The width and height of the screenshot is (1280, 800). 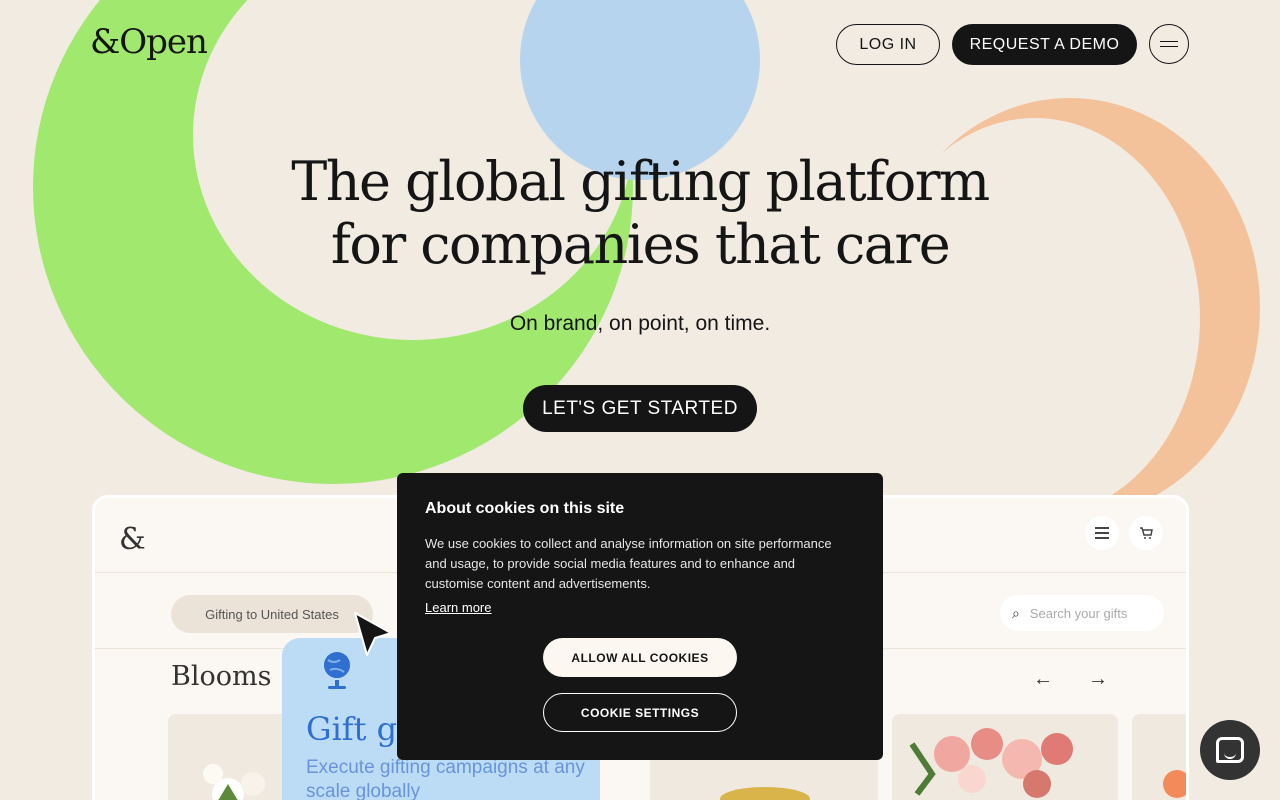 What do you see at coordinates (991, 763) in the screenshot?
I see `bouquet-image` at bounding box center [991, 763].